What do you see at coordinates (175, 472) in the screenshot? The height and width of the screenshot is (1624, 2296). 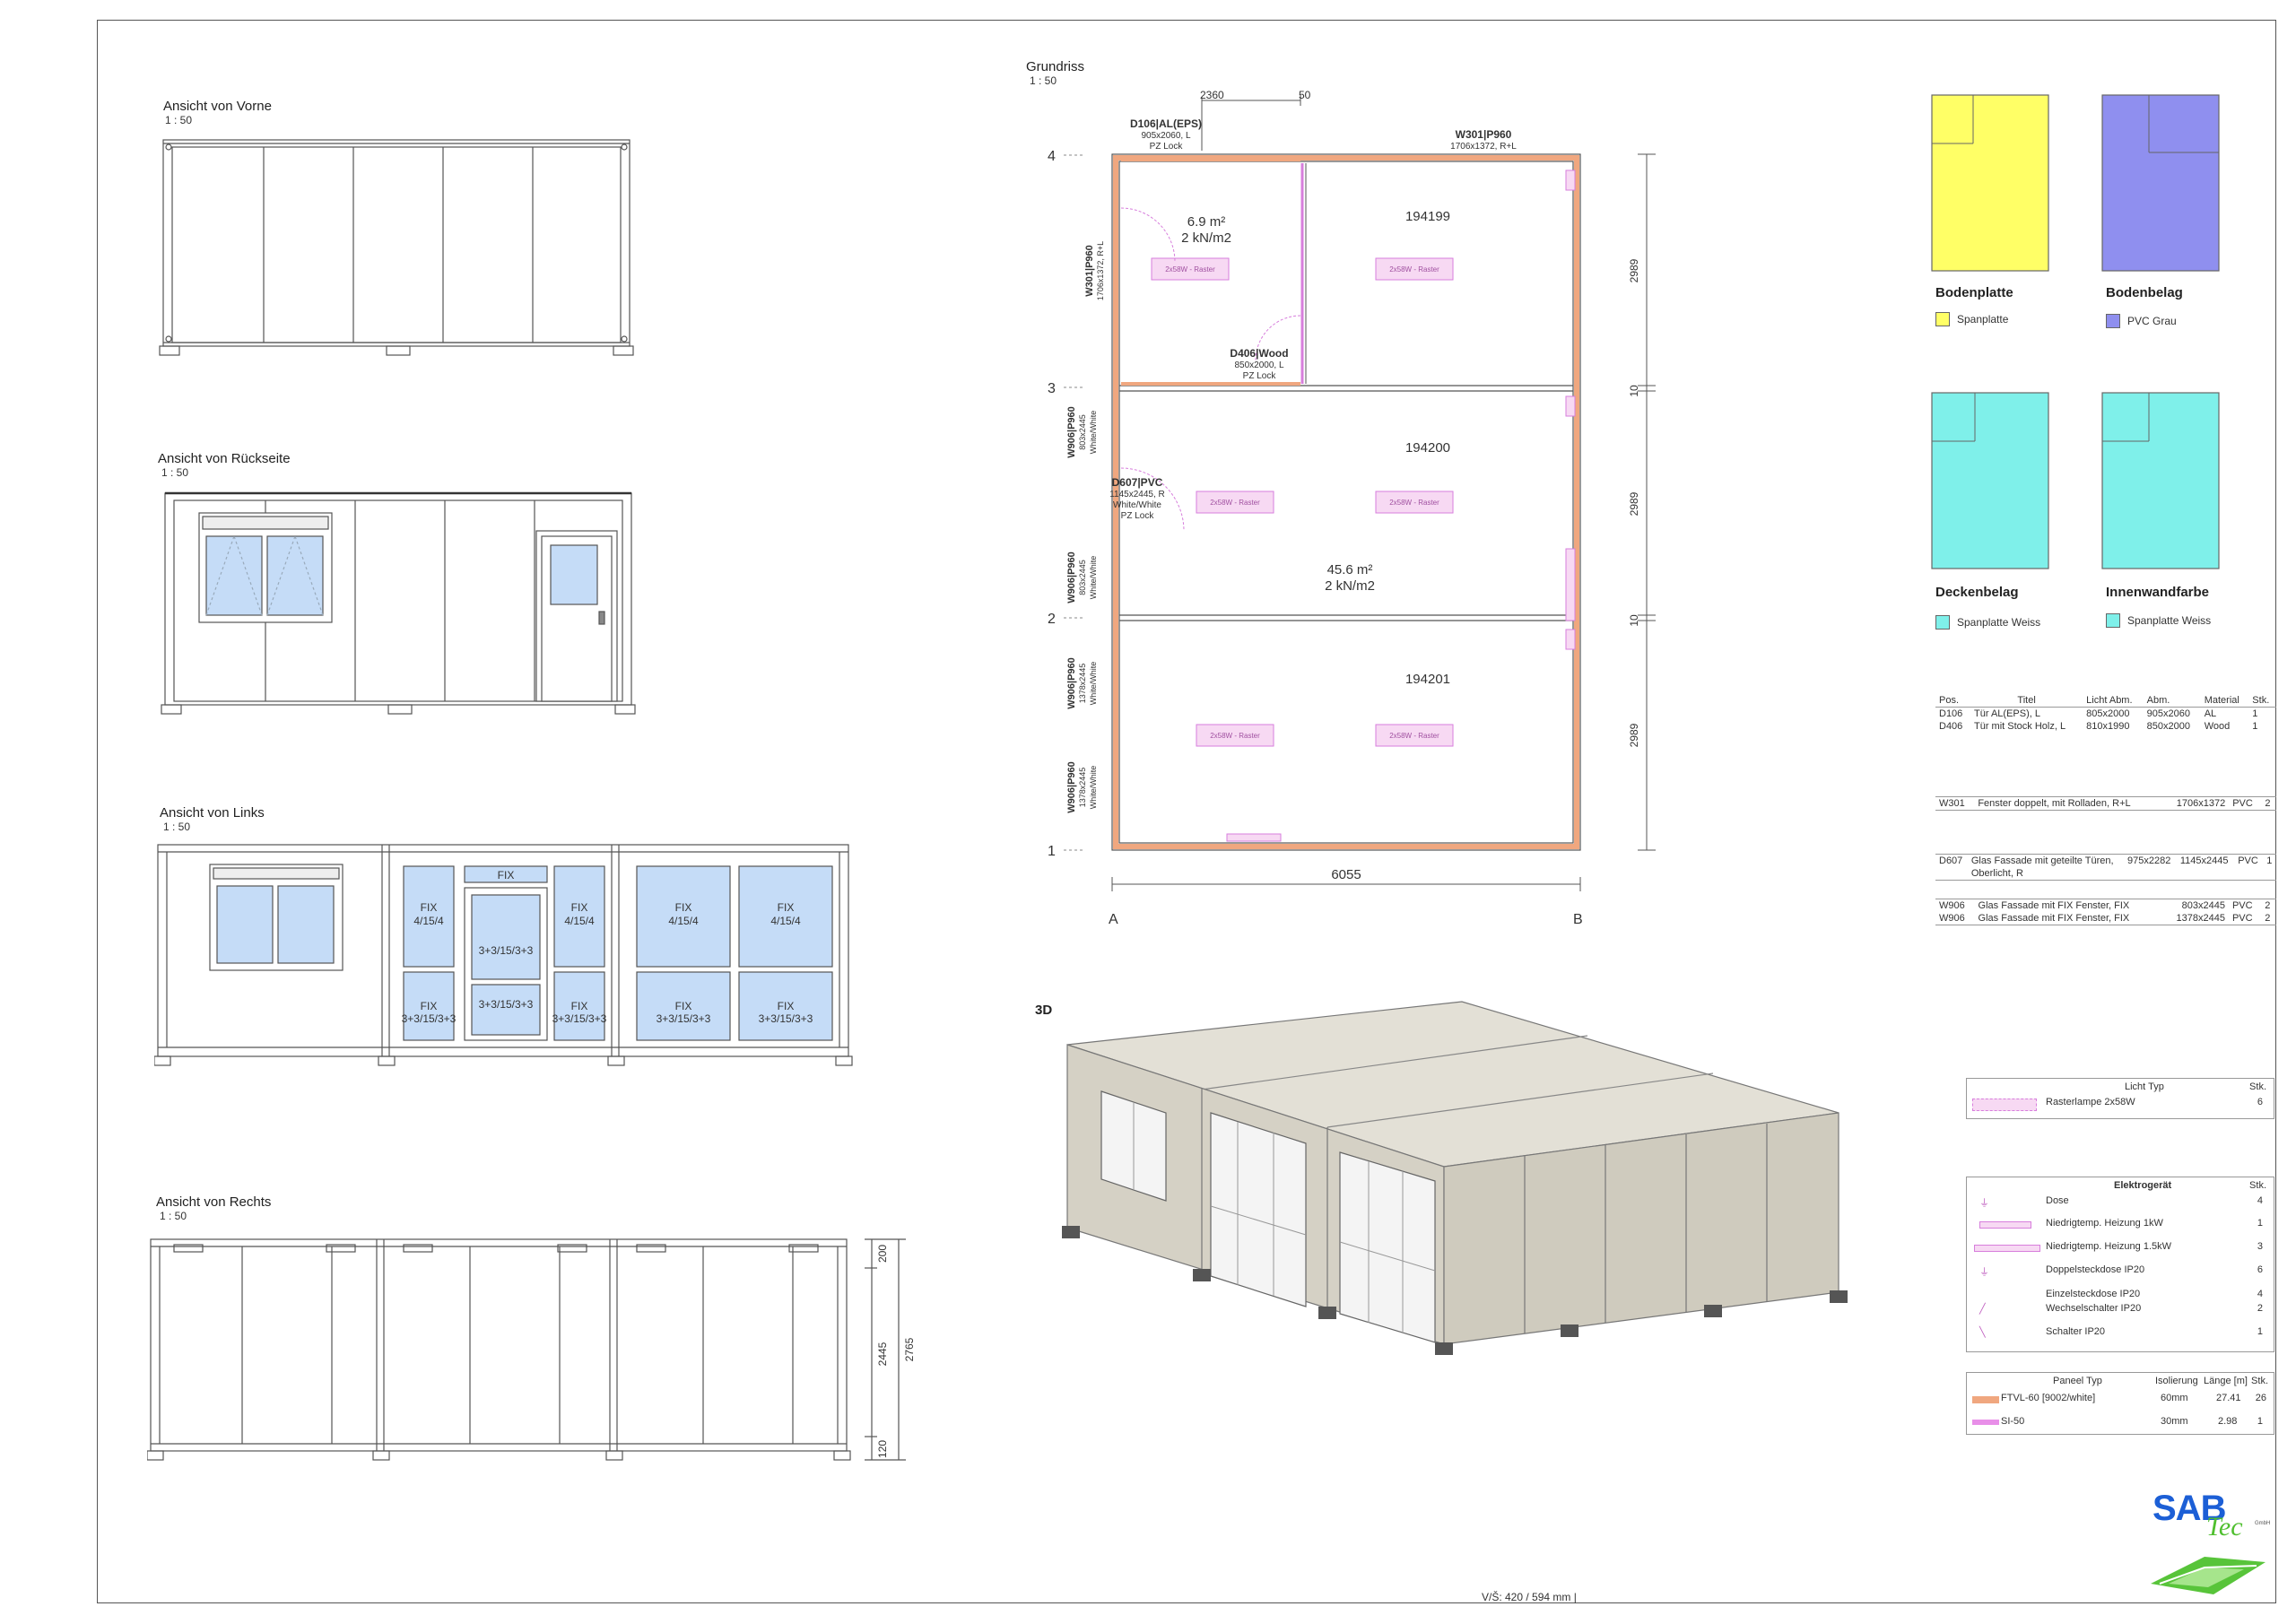 I see `back-view-scale: 1 : 50` at bounding box center [175, 472].